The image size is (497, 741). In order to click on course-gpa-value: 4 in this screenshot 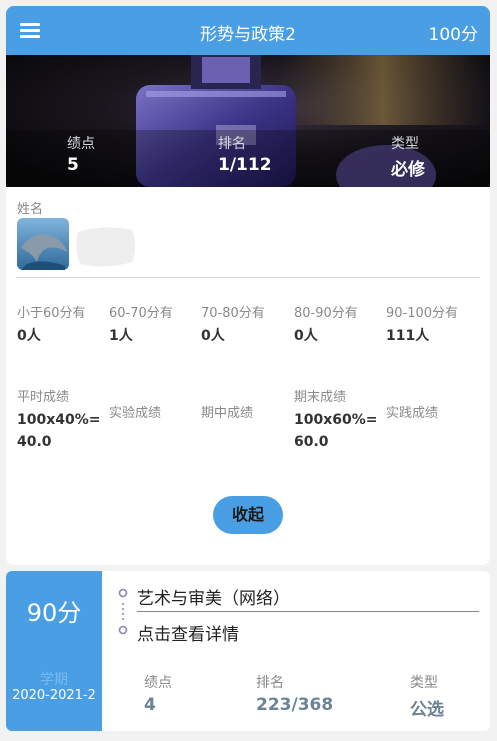, I will do `click(150, 705)`.